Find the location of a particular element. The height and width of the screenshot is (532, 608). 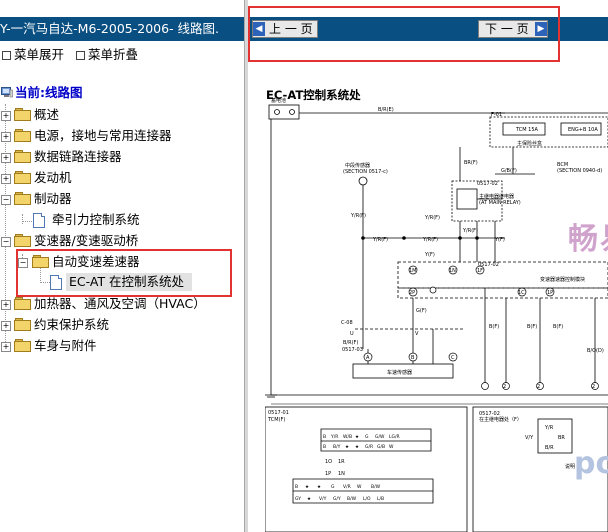

computer-icon is located at coordinates (7, 92).